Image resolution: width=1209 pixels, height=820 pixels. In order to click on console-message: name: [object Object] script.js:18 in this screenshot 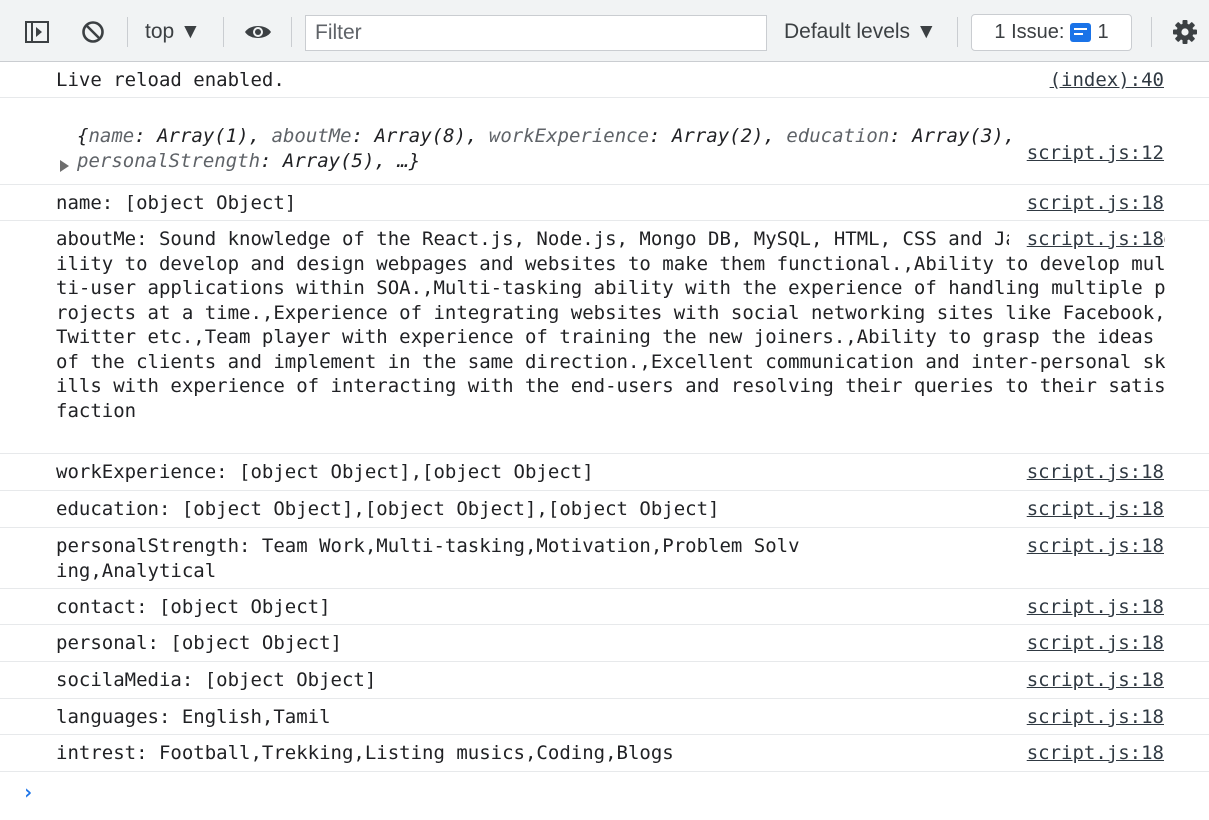, I will do `click(604, 203)`.